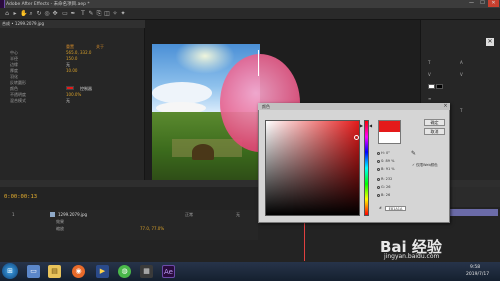 The width and height of the screenshot is (500, 281). I want to click on roto-tool-icon: ✧, so click(115, 13).